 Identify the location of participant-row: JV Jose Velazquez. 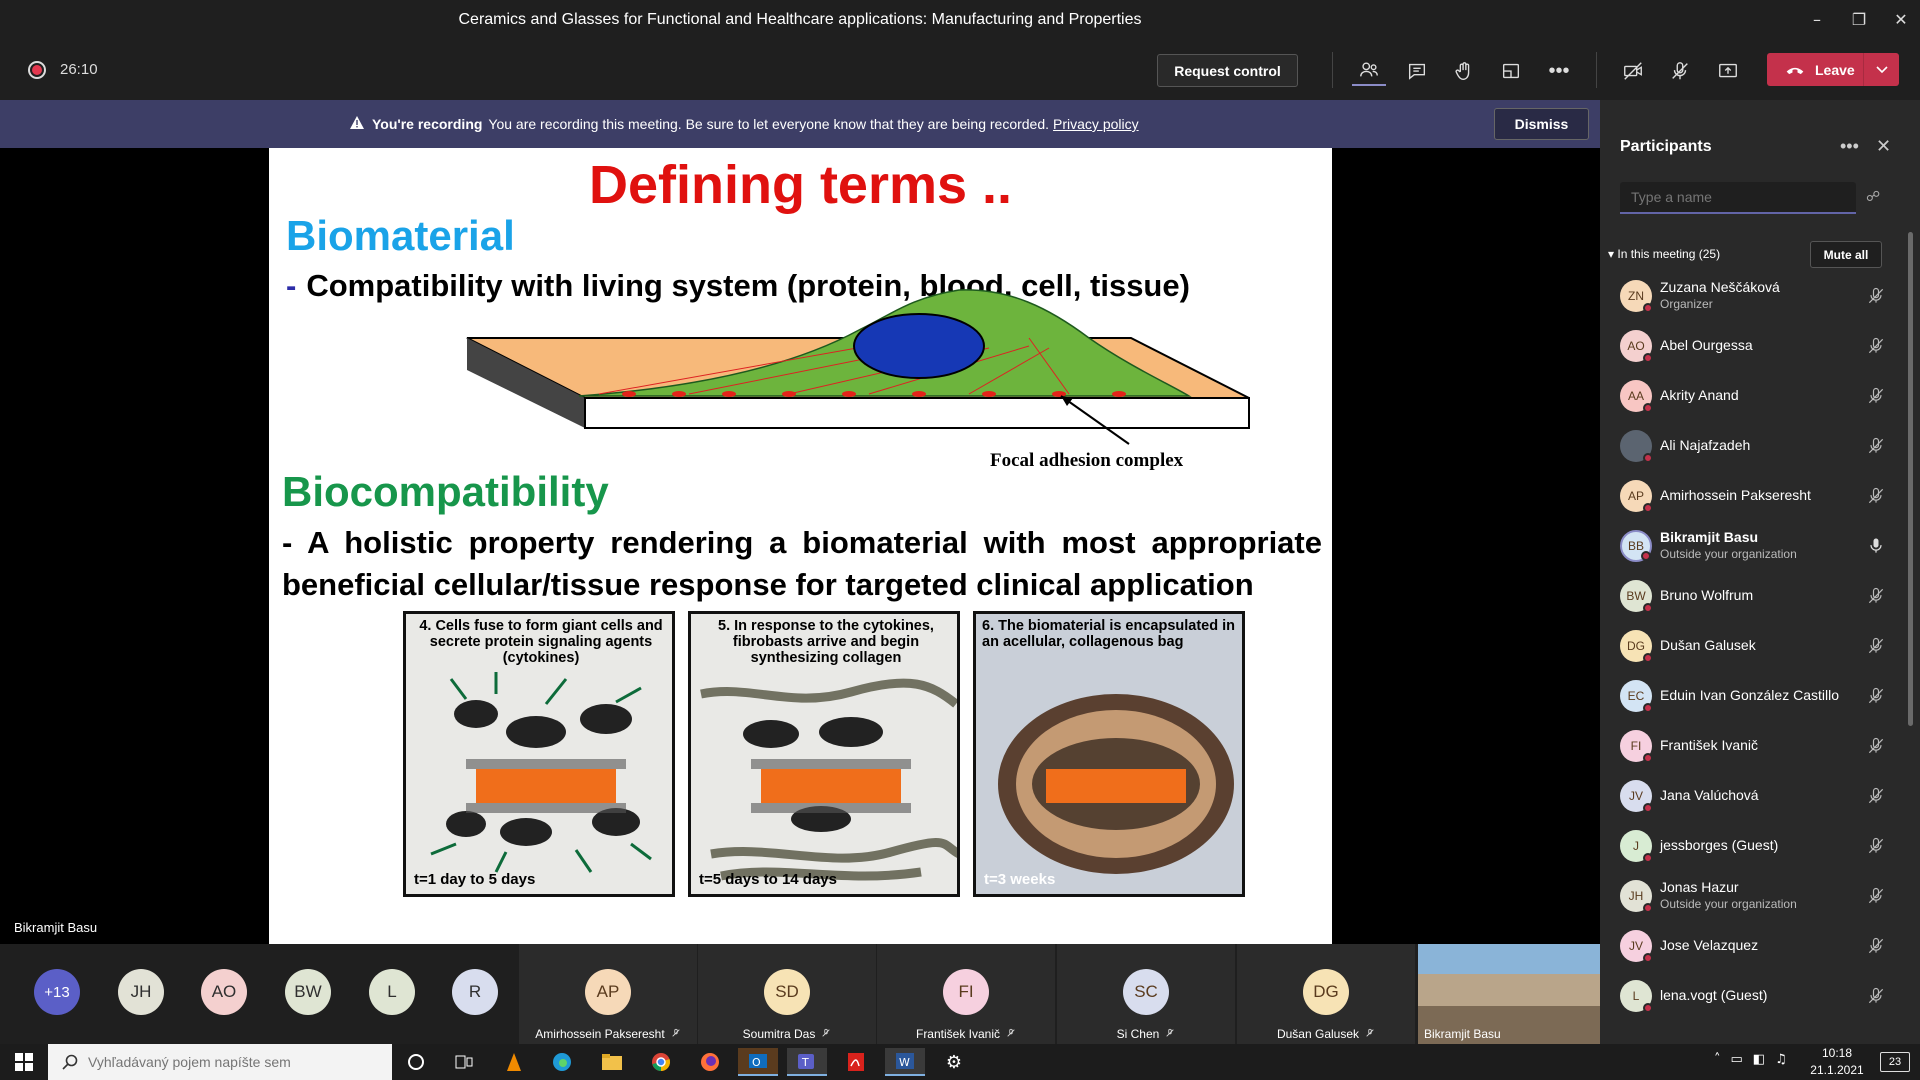
(1755, 946).